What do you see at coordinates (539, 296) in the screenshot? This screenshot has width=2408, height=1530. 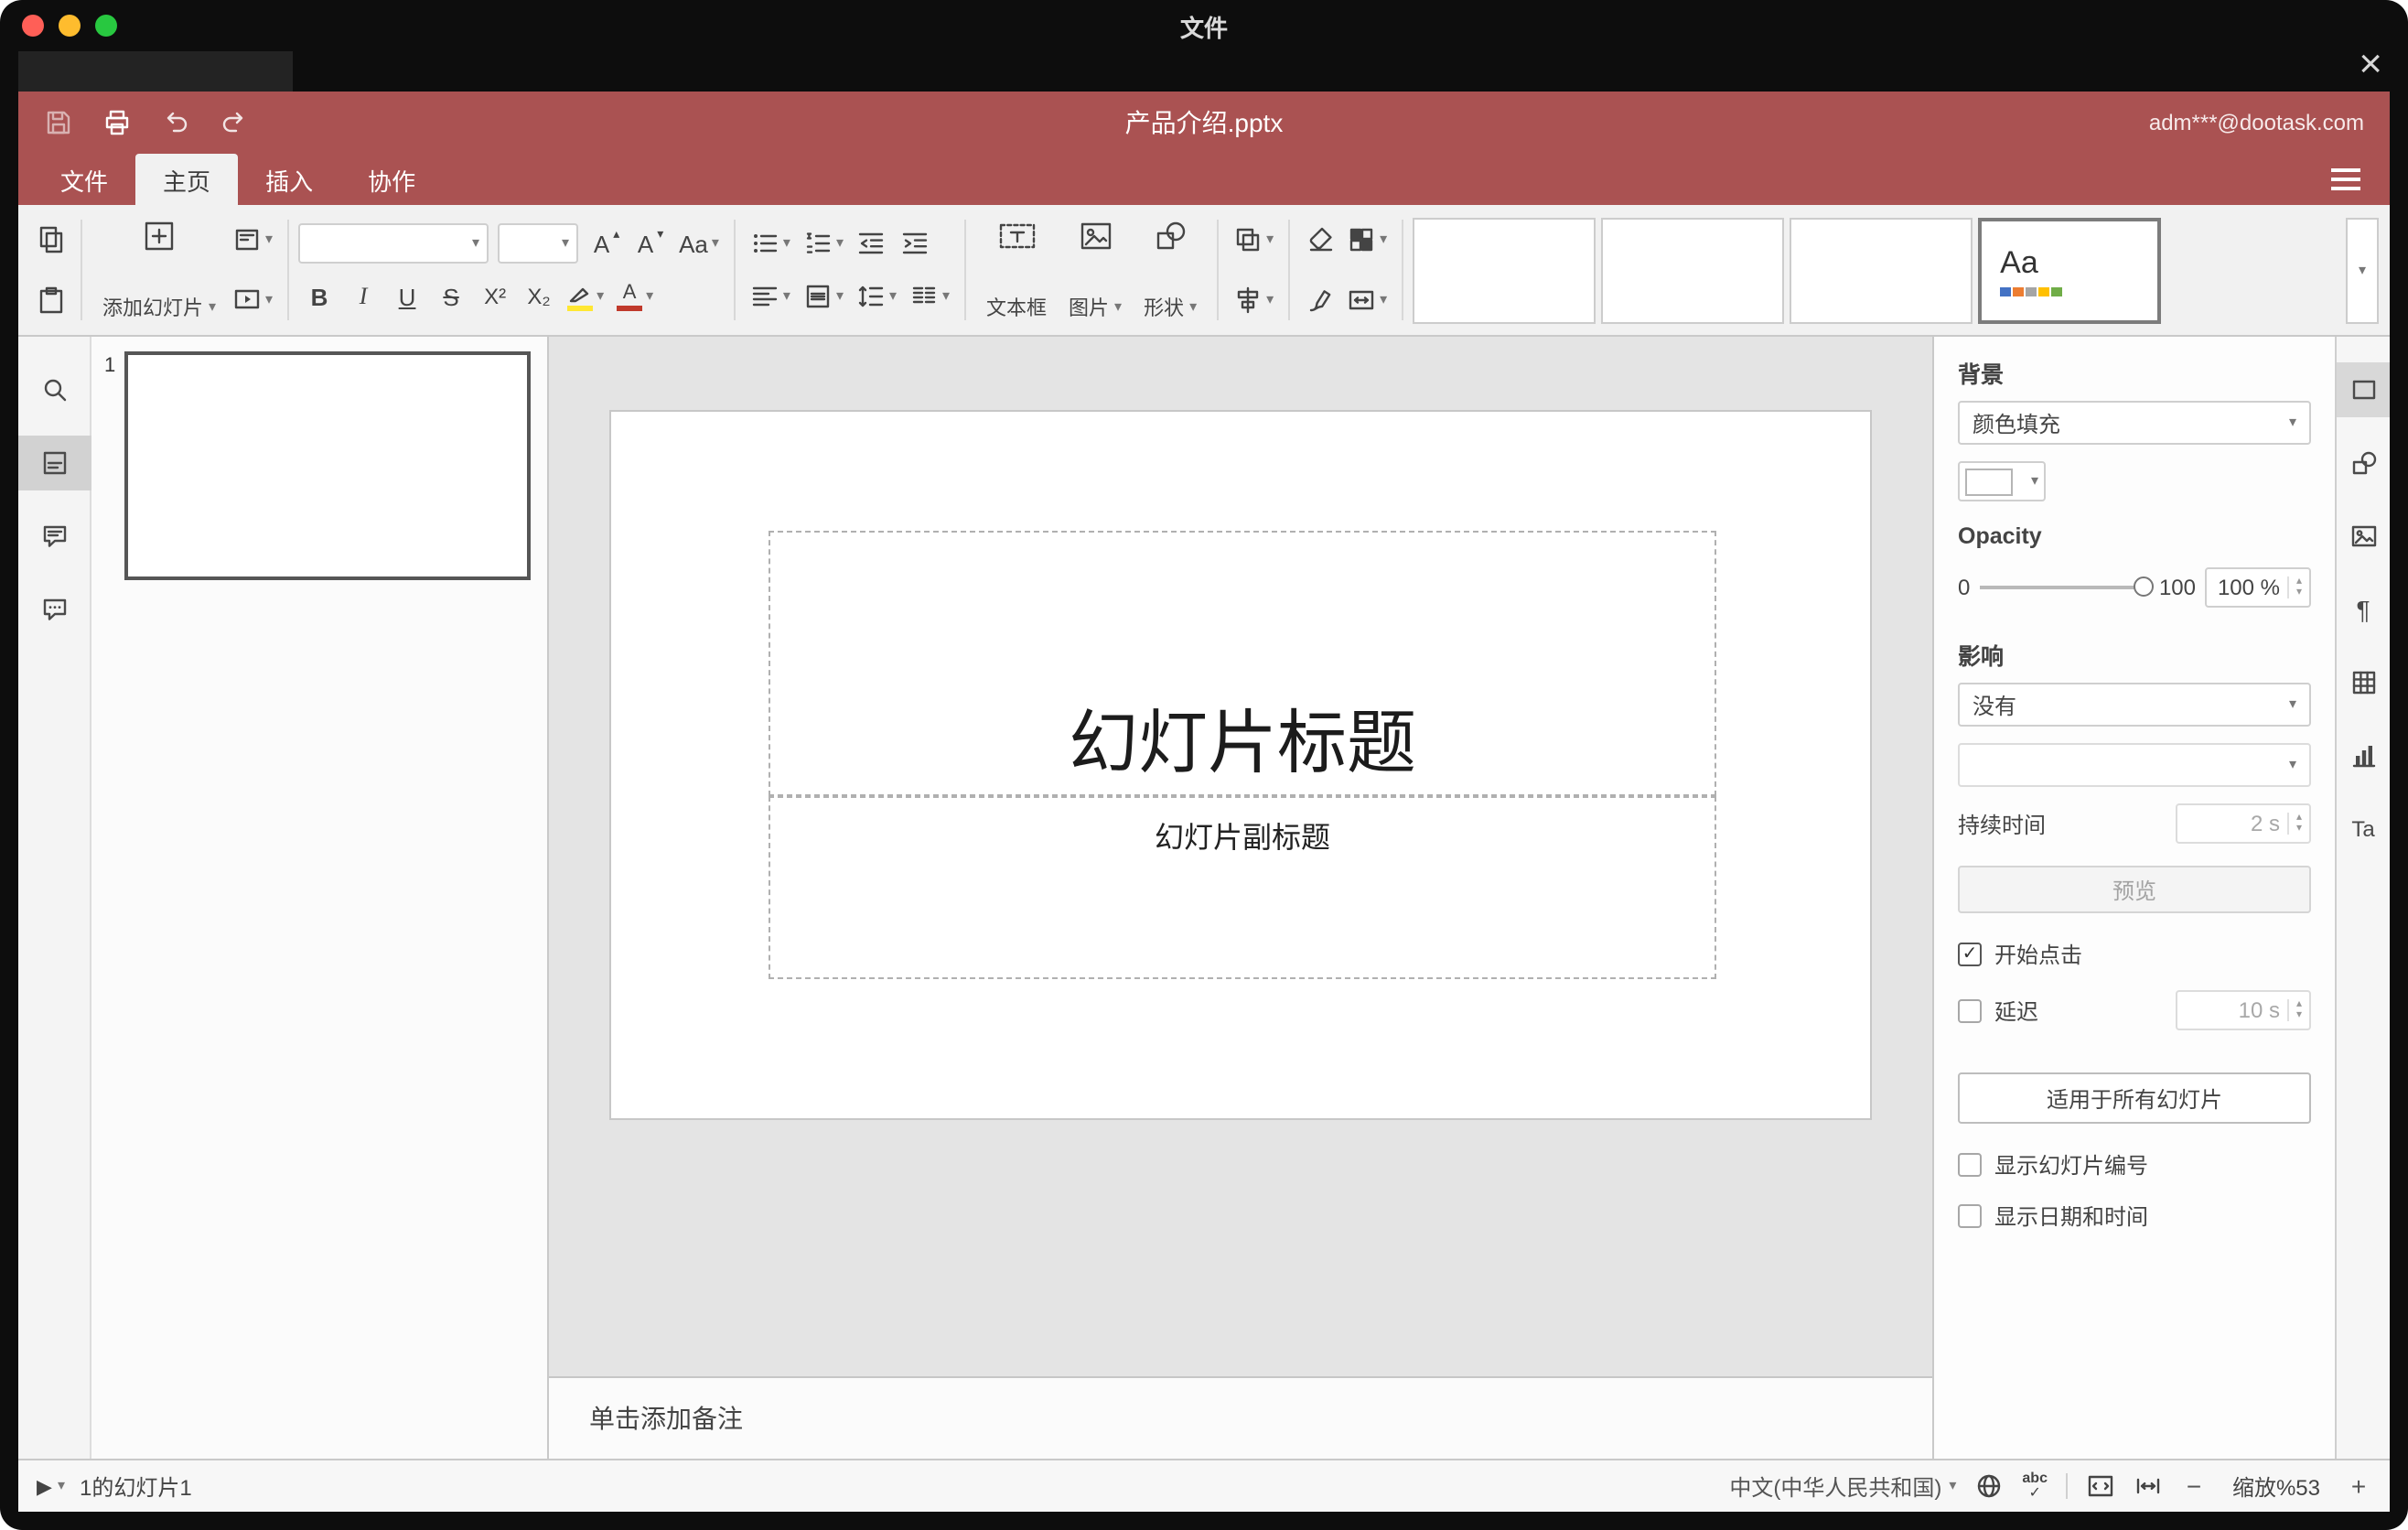 I see `subscript-button: X₂` at bounding box center [539, 296].